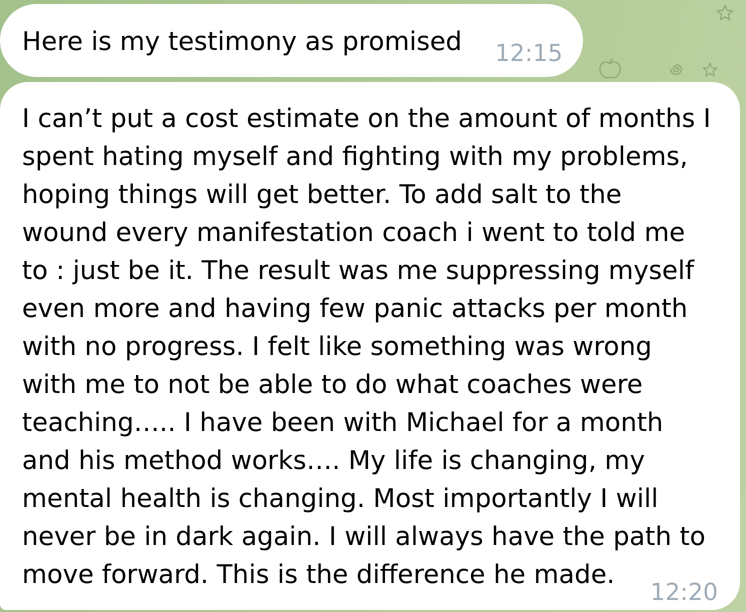  What do you see at coordinates (528, 53) in the screenshot?
I see `message-time: 12:15` at bounding box center [528, 53].